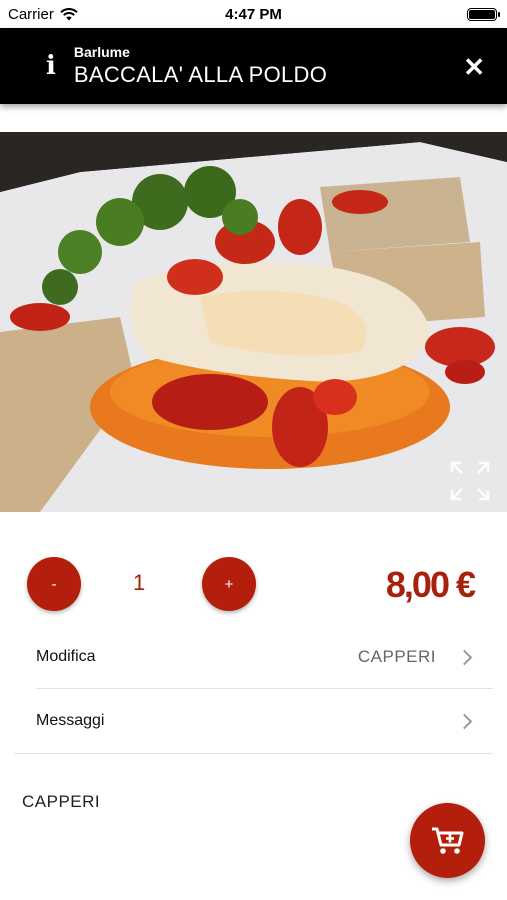 The image size is (507, 900). Describe the element at coordinates (70, 720) in the screenshot. I see `messages-label: Messaggi` at that location.